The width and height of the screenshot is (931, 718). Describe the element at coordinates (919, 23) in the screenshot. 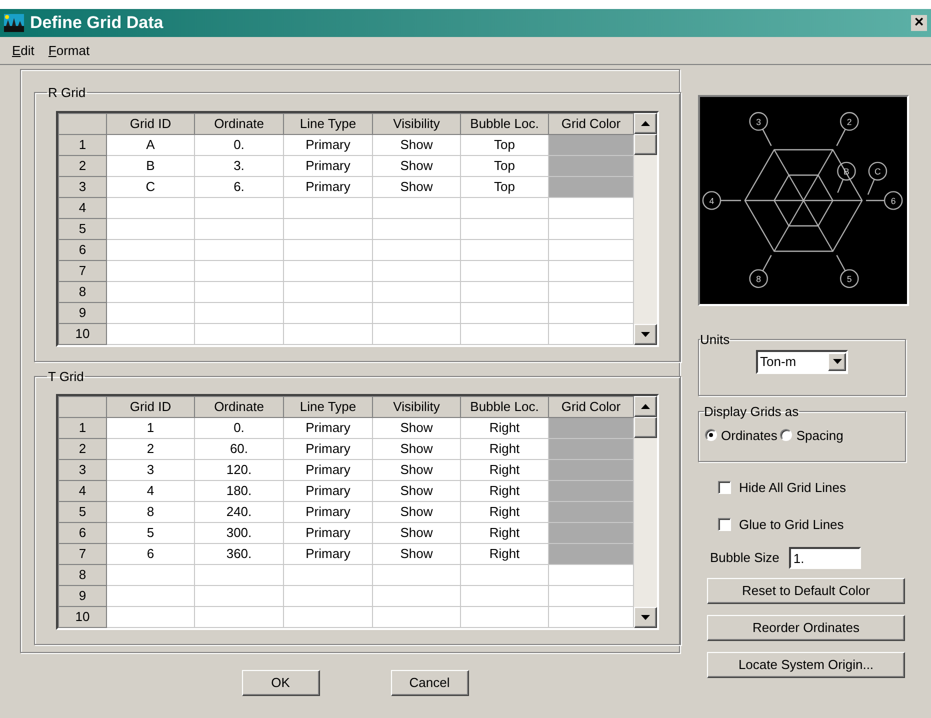

I see `close-button: ×` at that location.